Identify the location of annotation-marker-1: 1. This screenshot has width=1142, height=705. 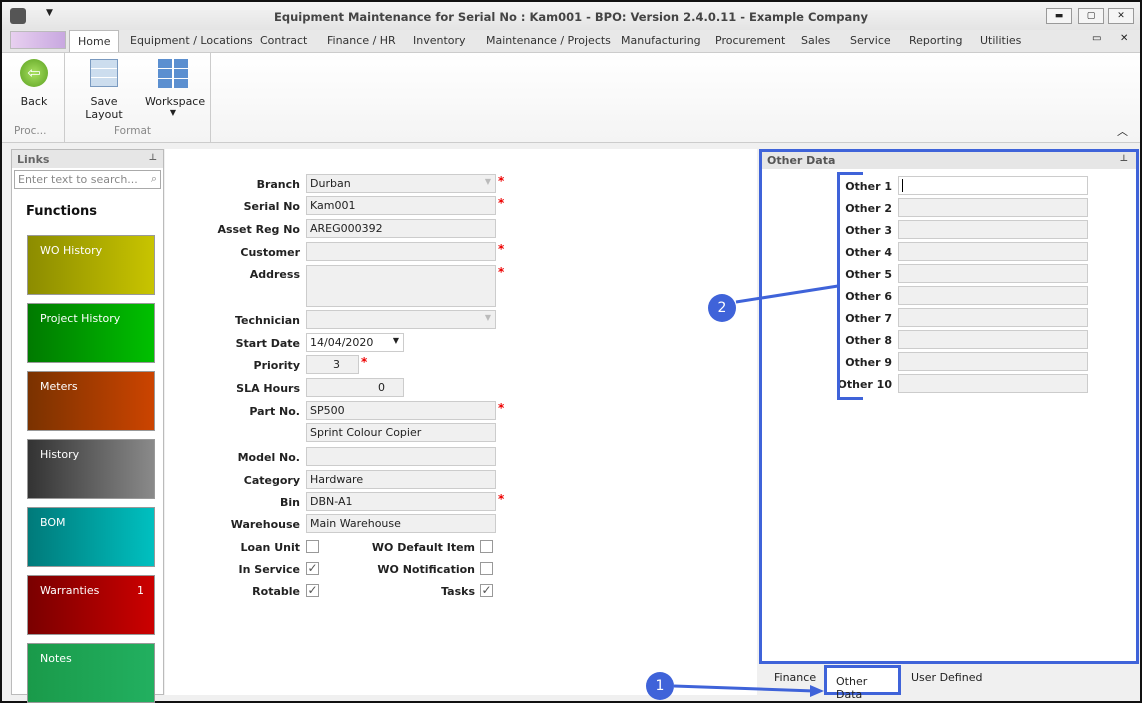
(660, 686).